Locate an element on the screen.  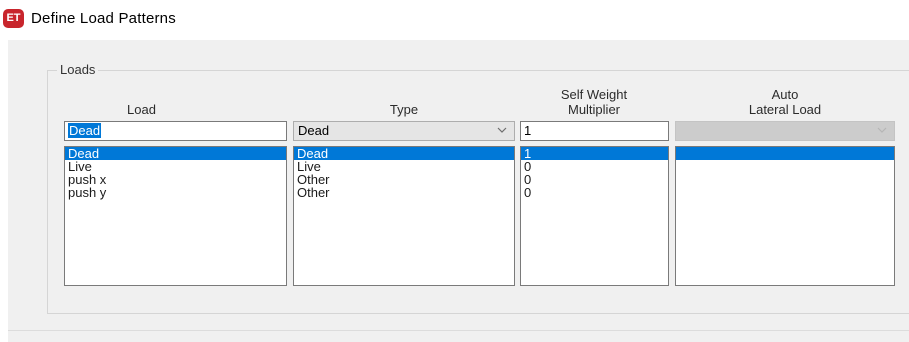
type-list: Dead Live Other Other is located at coordinates (404, 216).